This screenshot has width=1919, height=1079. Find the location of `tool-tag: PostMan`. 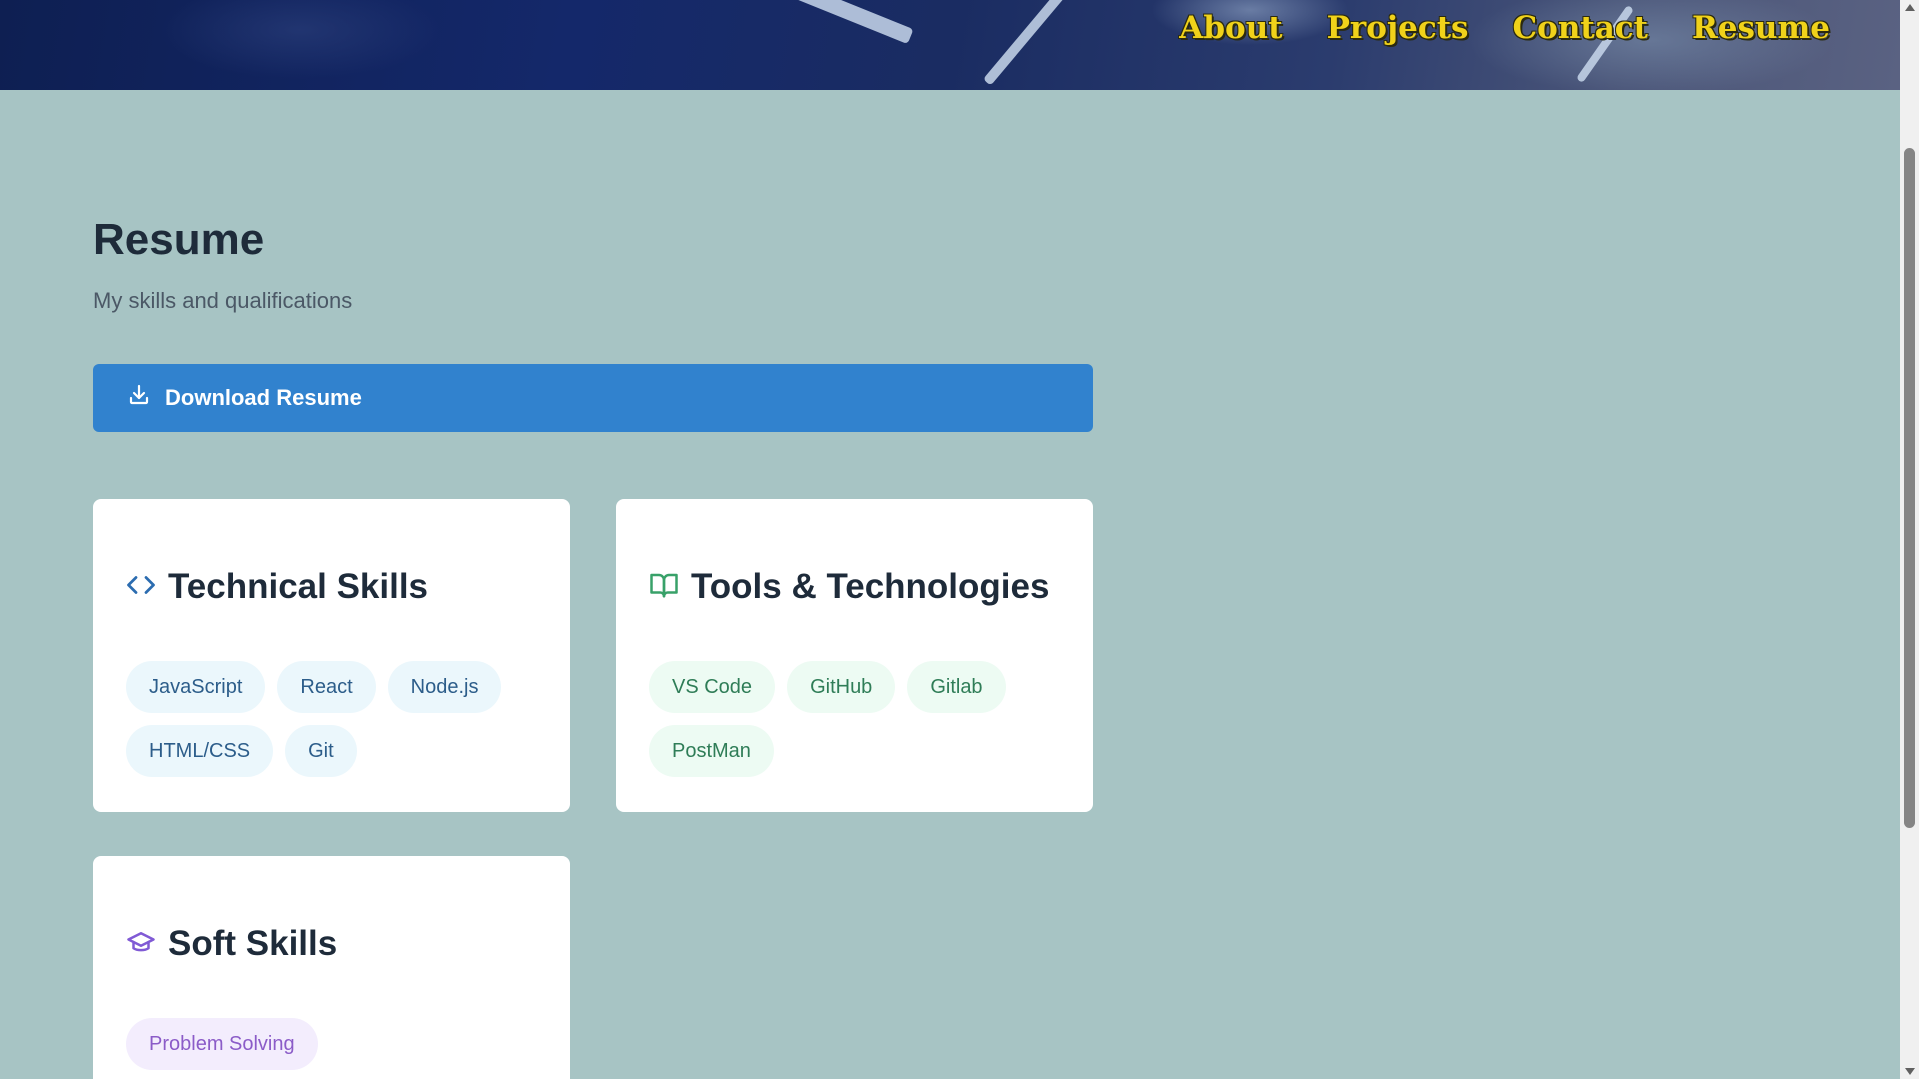

tool-tag: PostMan is located at coordinates (711, 751).